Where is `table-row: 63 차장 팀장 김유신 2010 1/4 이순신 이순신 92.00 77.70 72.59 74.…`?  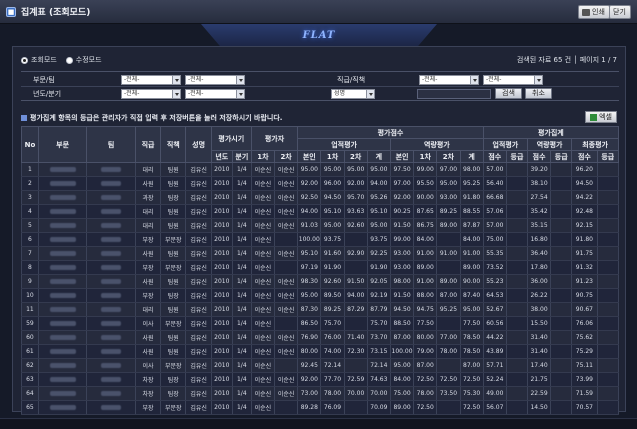 table-row: 63 차장 팀장 김유신 2010 1/4 이순신 이순신 92.00 77.70 72.59 74.… is located at coordinates (320, 379).